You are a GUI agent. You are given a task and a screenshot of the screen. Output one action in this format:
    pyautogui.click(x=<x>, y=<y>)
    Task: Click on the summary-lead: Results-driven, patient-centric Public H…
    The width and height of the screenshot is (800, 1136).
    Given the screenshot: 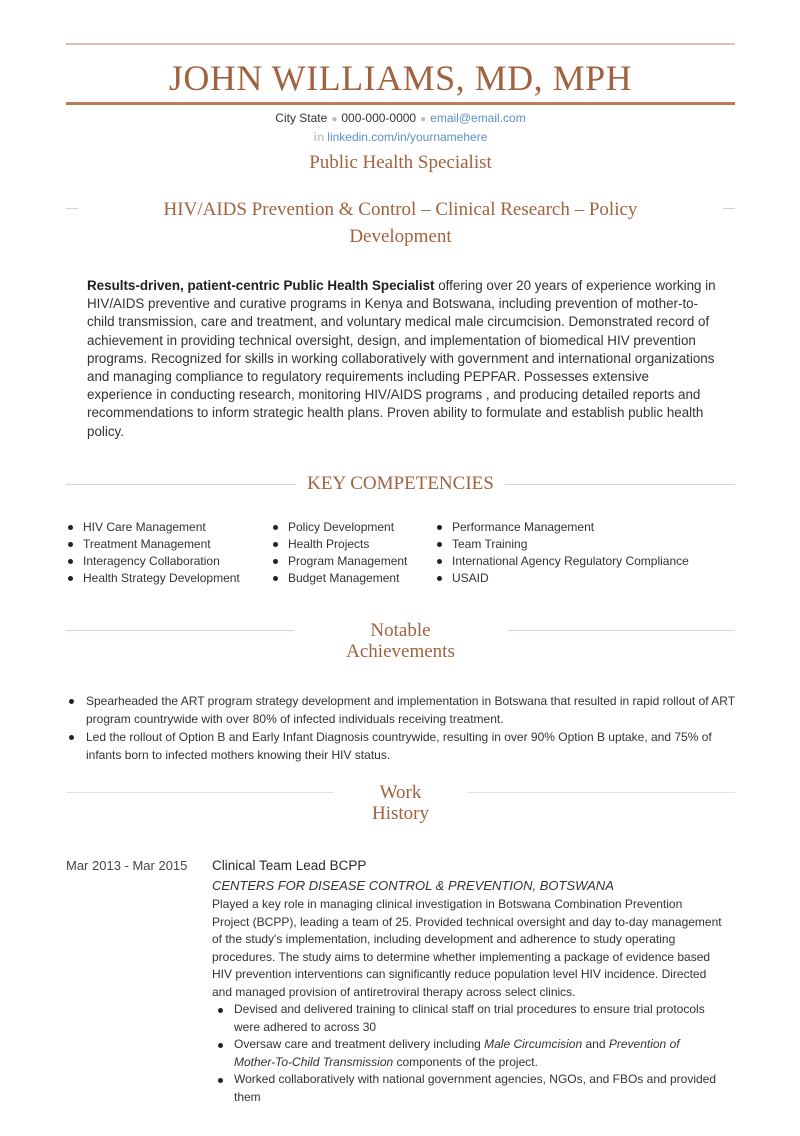 What is the action you would take?
    pyautogui.click(x=261, y=285)
    